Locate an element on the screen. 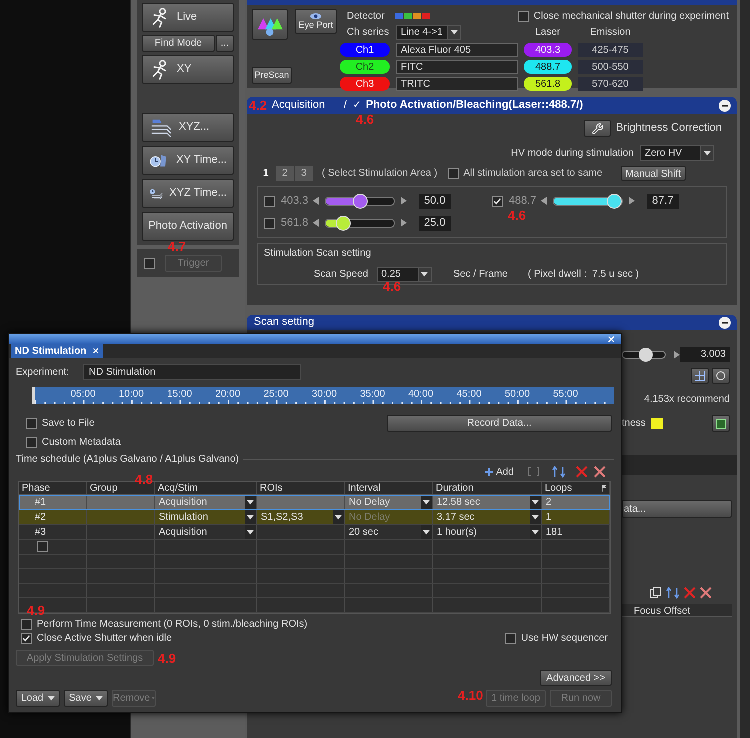 The width and height of the screenshot is (750, 738). value-field: 87.7 is located at coordinates (663, 201).